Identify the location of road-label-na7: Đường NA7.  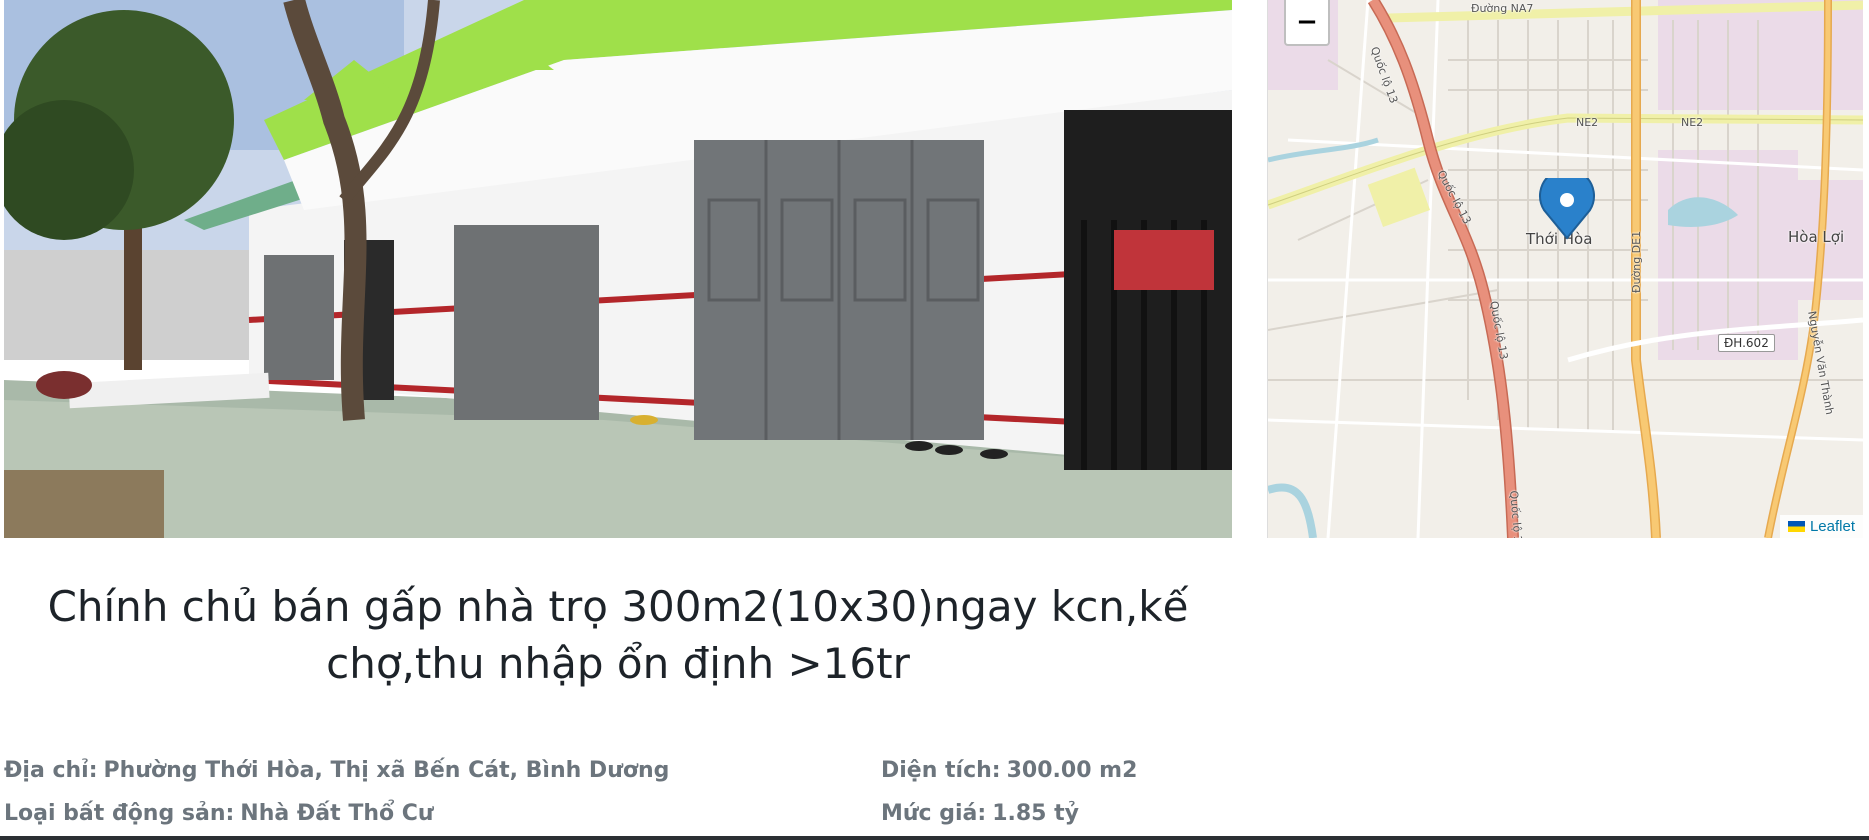
(1502, 8).